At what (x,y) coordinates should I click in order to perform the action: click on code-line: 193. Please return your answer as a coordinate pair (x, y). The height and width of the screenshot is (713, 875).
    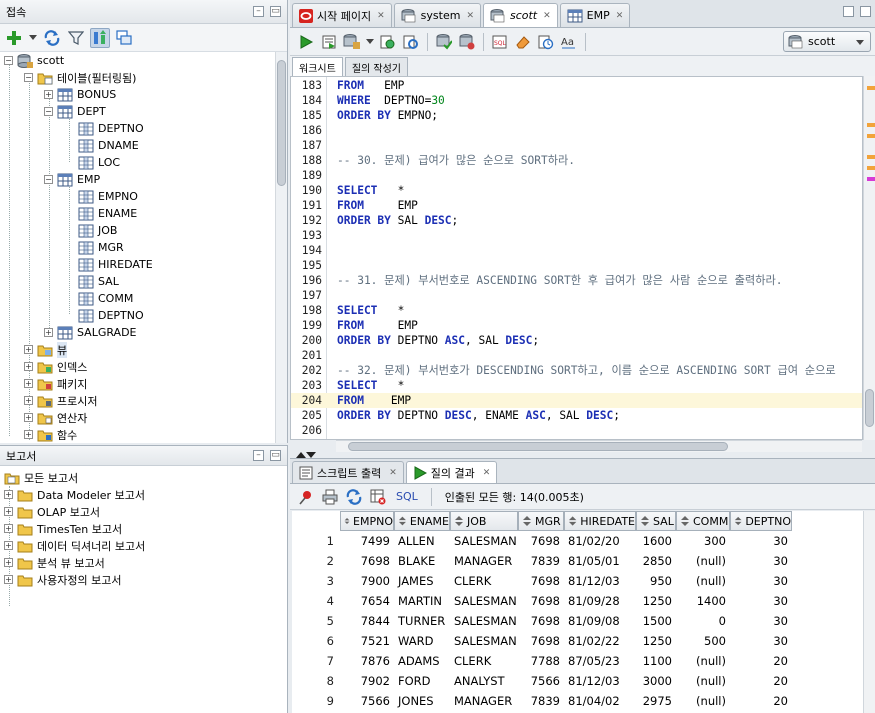
    Looking at the image, I should click on (576, 235).